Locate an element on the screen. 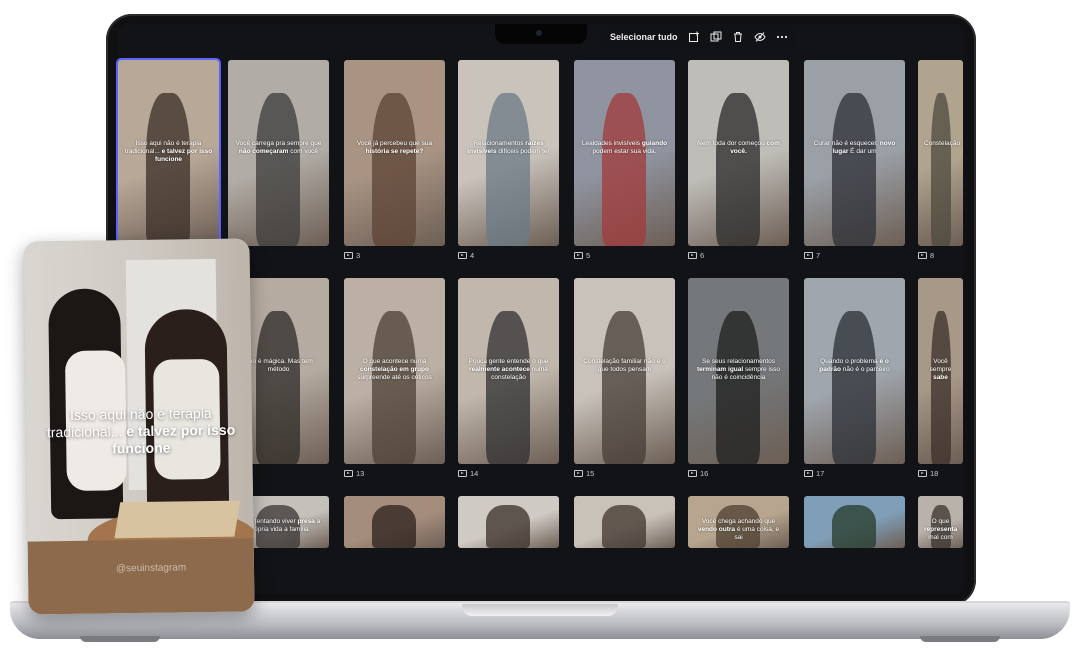  tile-text-line: Você já percebeu que sua is located at coordinates (394, 143).